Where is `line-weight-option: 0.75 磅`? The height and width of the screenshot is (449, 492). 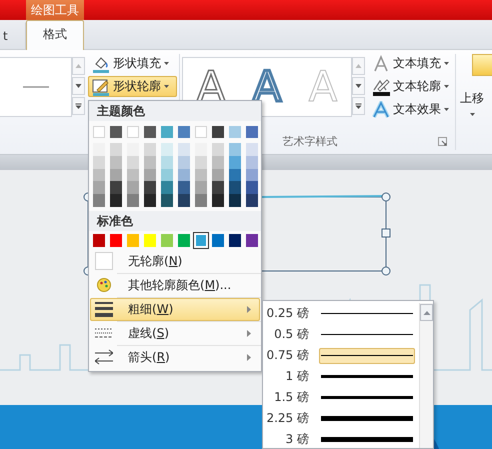
line-weight-option: 0.75 磅 is located at coordinates (340, 355).